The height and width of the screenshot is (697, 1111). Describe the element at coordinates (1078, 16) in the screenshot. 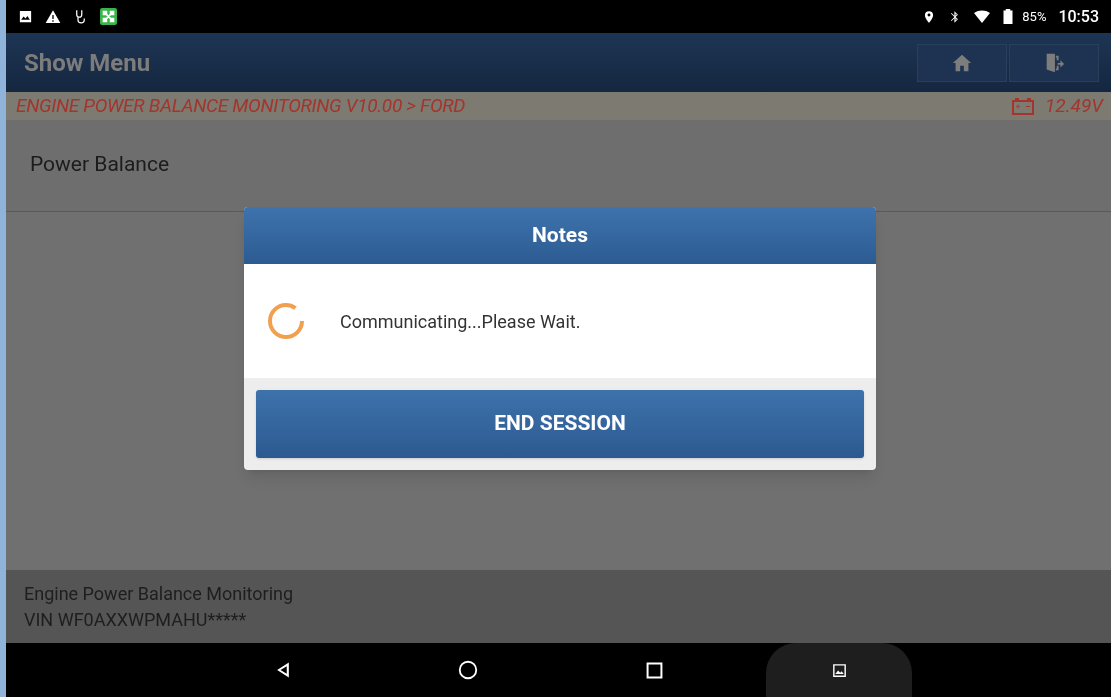

I see `clock: 10:53` at that location.